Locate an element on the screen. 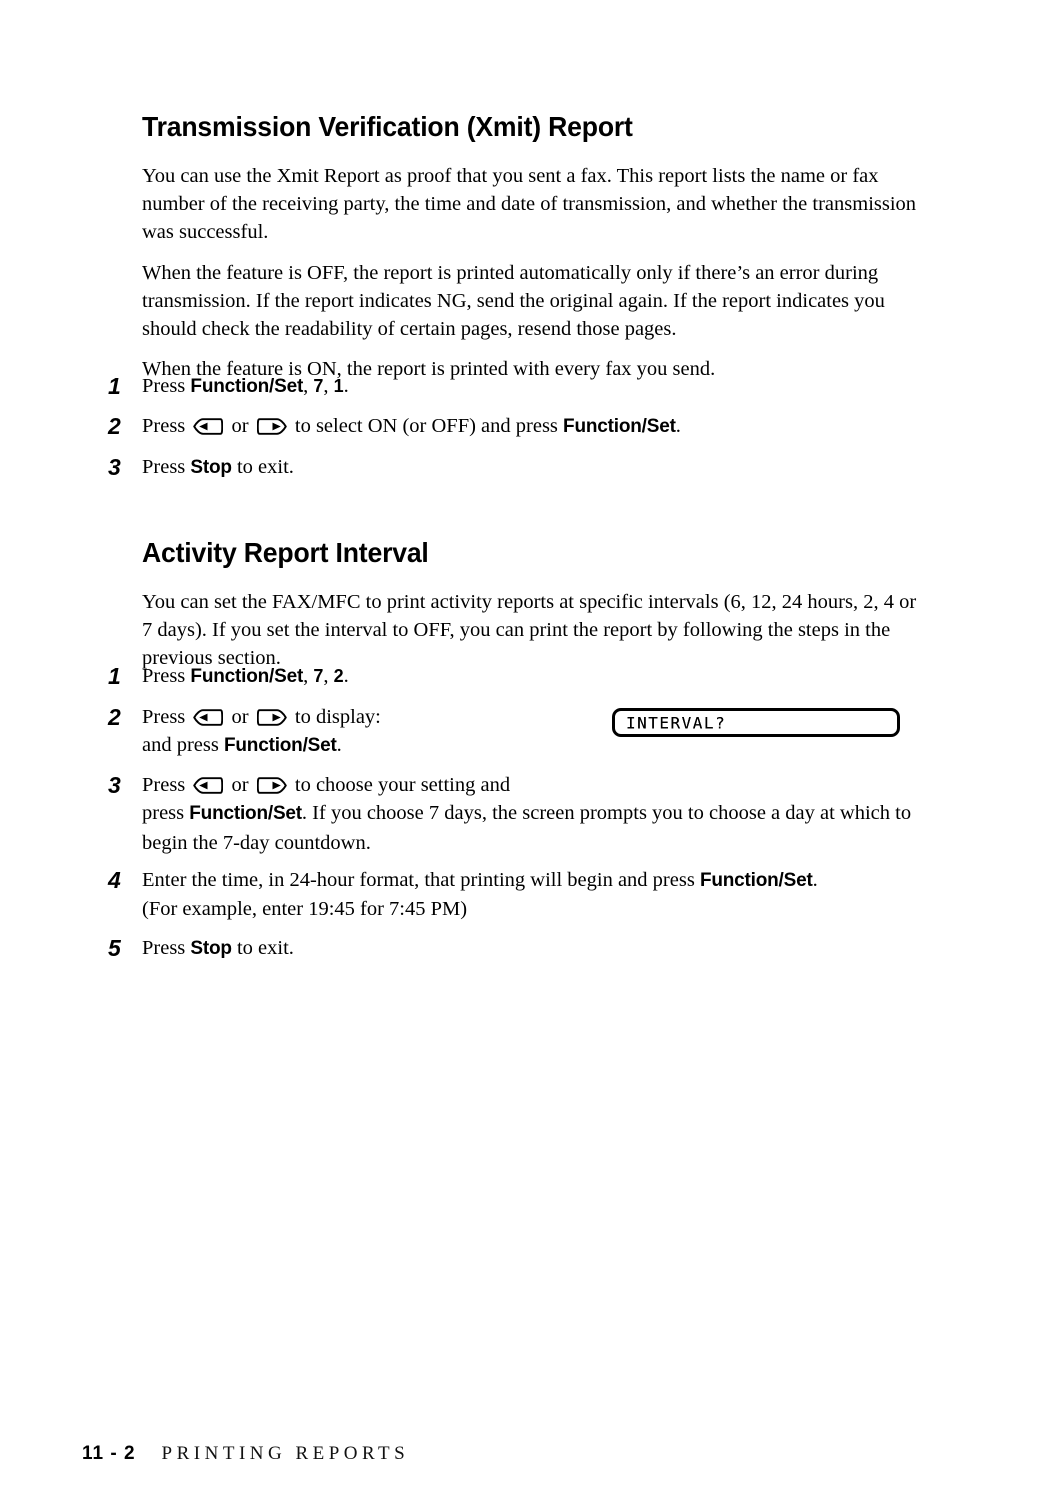 The height and width of the screenshot is (1500, 1058). step-item: 5 Press Stop to exit. is located at coordinates (513, 948).